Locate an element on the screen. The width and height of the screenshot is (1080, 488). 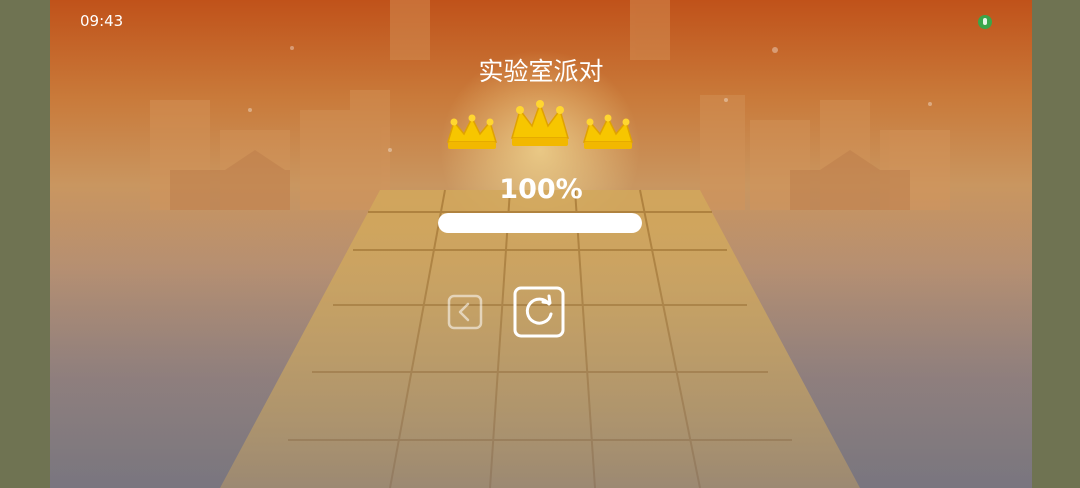
mic-active-icon is located at coordinates (985, 22).